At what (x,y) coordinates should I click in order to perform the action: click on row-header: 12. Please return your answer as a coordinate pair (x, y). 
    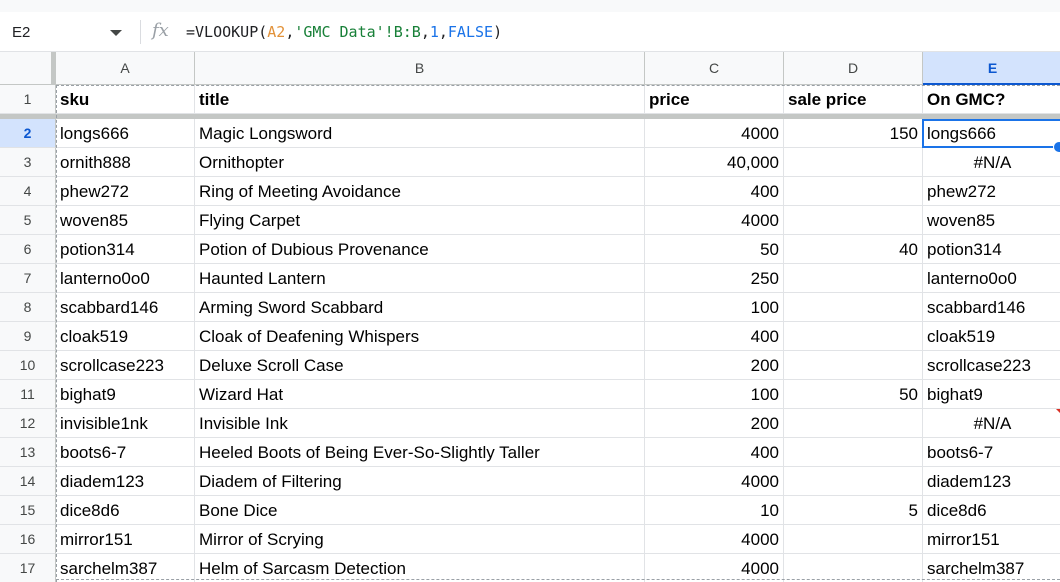
    Looking at the image, I should click on (28, 423).